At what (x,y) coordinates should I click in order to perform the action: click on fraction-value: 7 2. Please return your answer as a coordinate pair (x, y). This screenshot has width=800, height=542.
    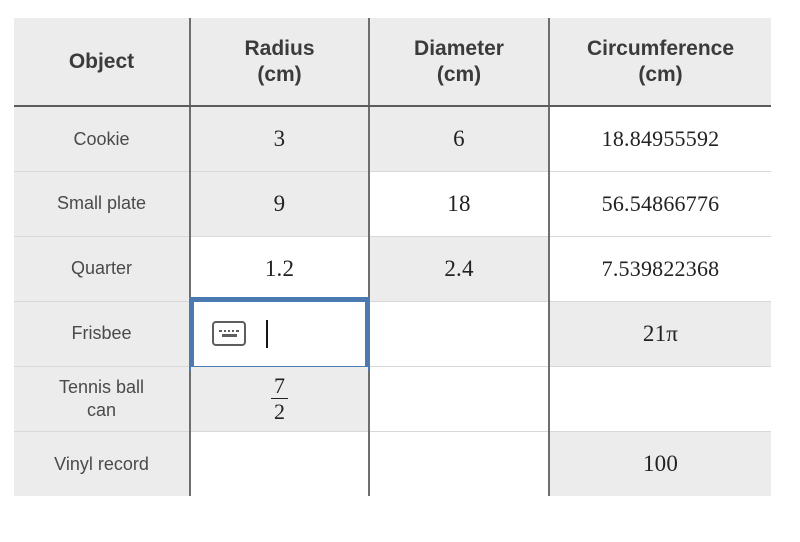
    Looking at the image, I should click on (279, 398).